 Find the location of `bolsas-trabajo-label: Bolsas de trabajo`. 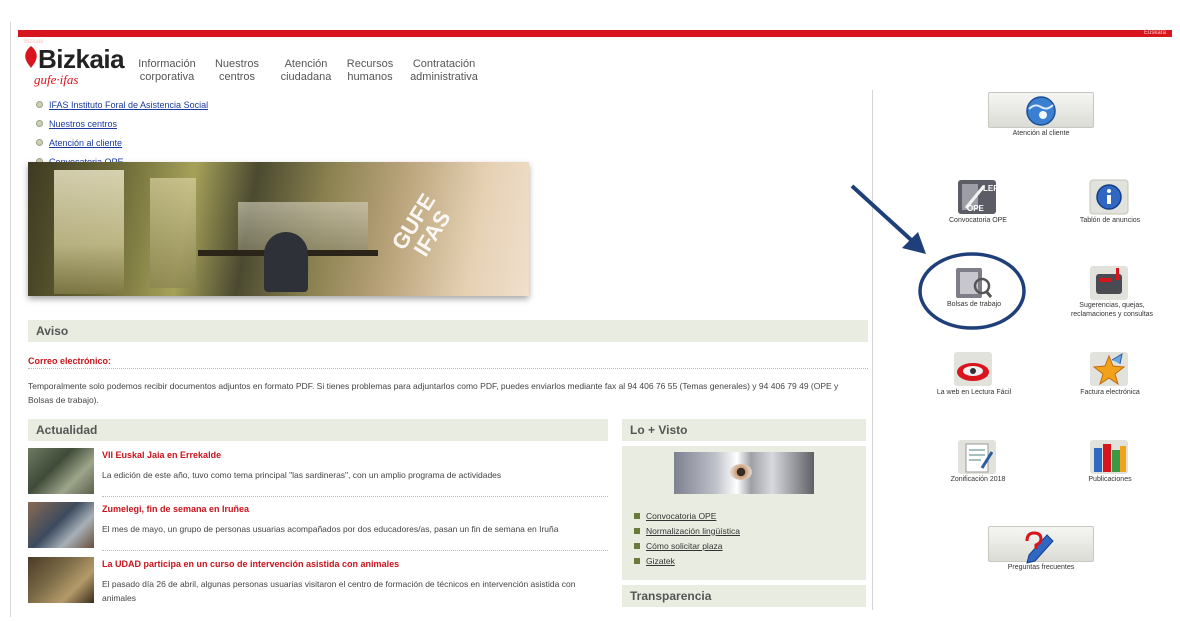

bolsas-trabajo-label: Bolsas de trabajo is located at coordinates (974, 304).